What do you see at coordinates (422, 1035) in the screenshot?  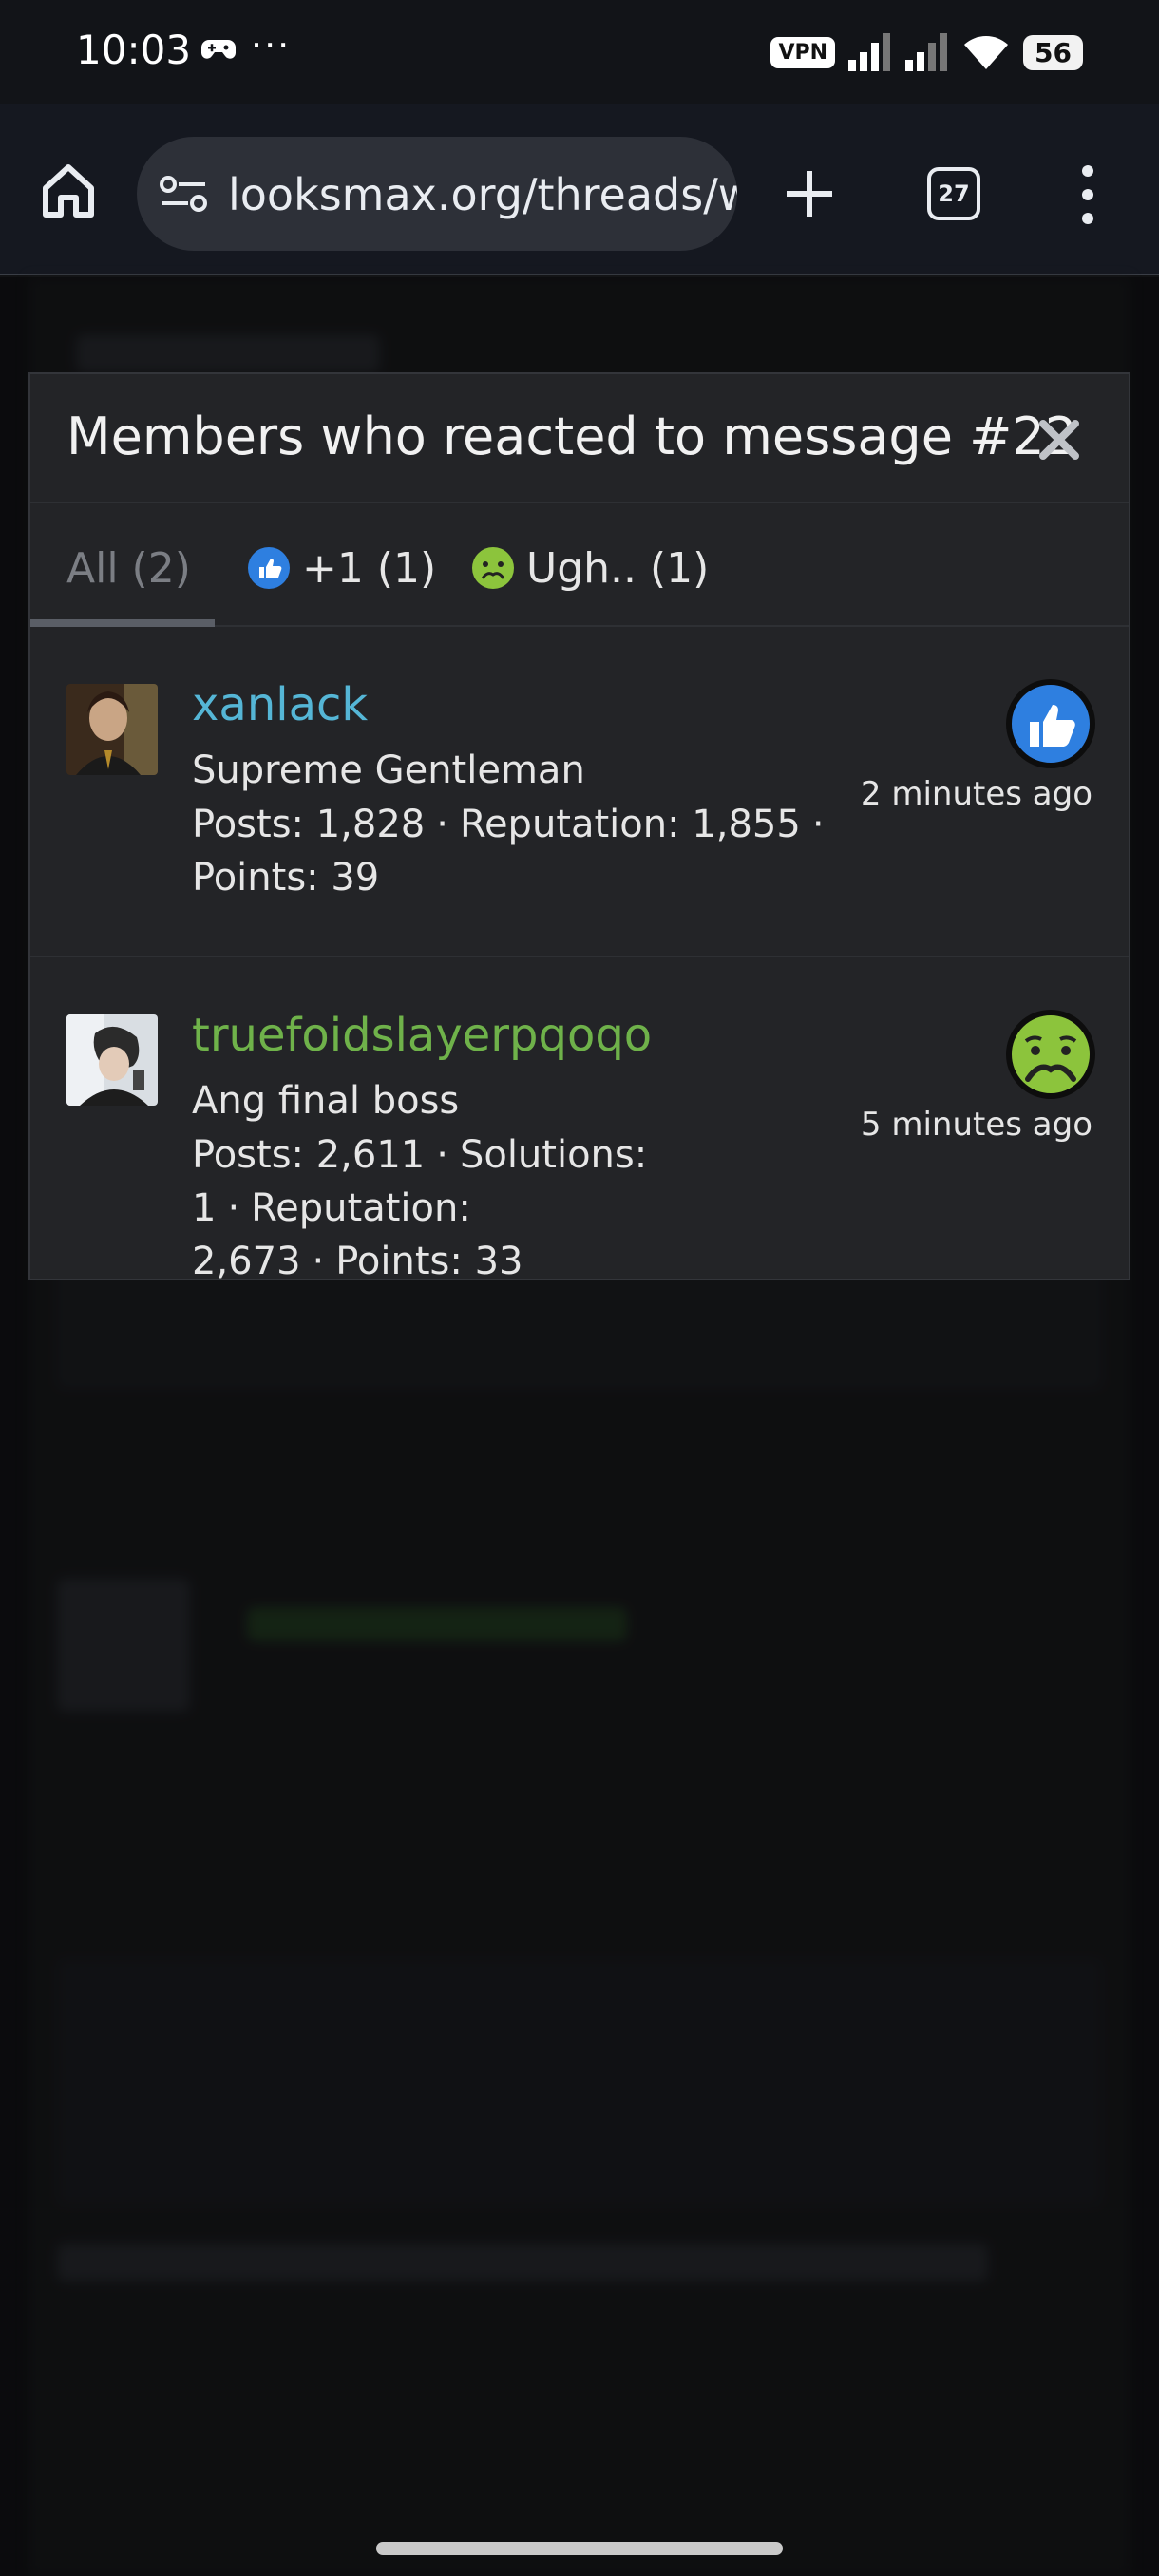 I see `username: truefoidslayerpqoqo` at bounding box center [422, 1035].